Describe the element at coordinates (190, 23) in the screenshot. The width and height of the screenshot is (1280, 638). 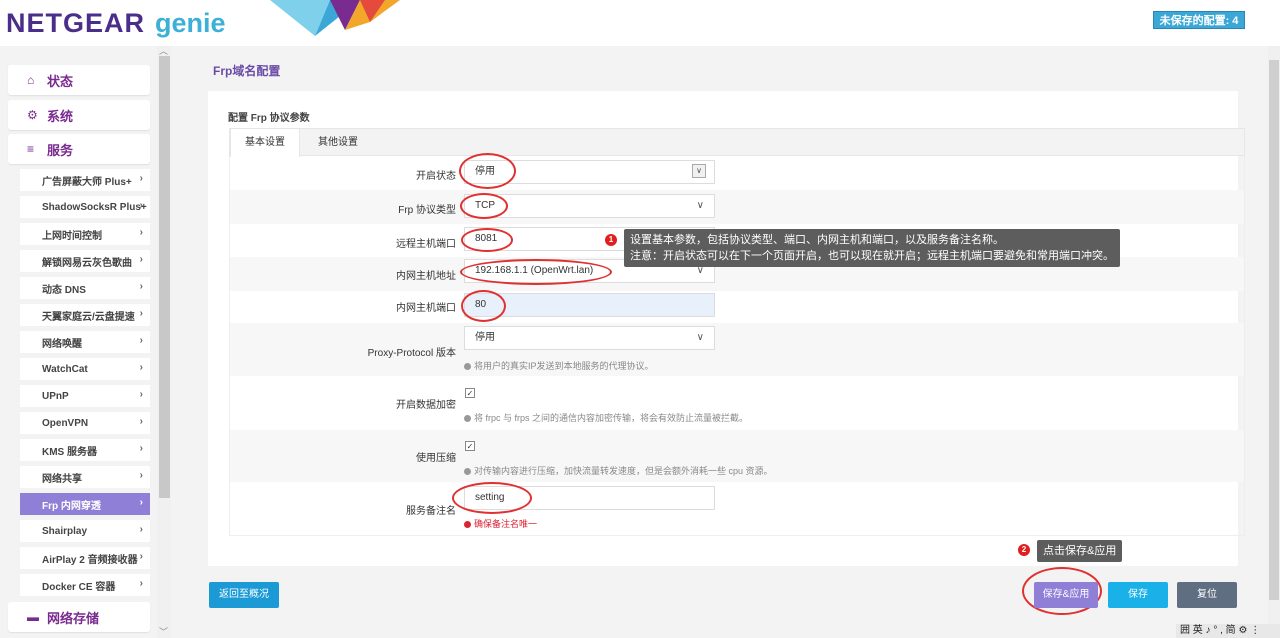
I see `brand-logo-suffix: genie` at that location.